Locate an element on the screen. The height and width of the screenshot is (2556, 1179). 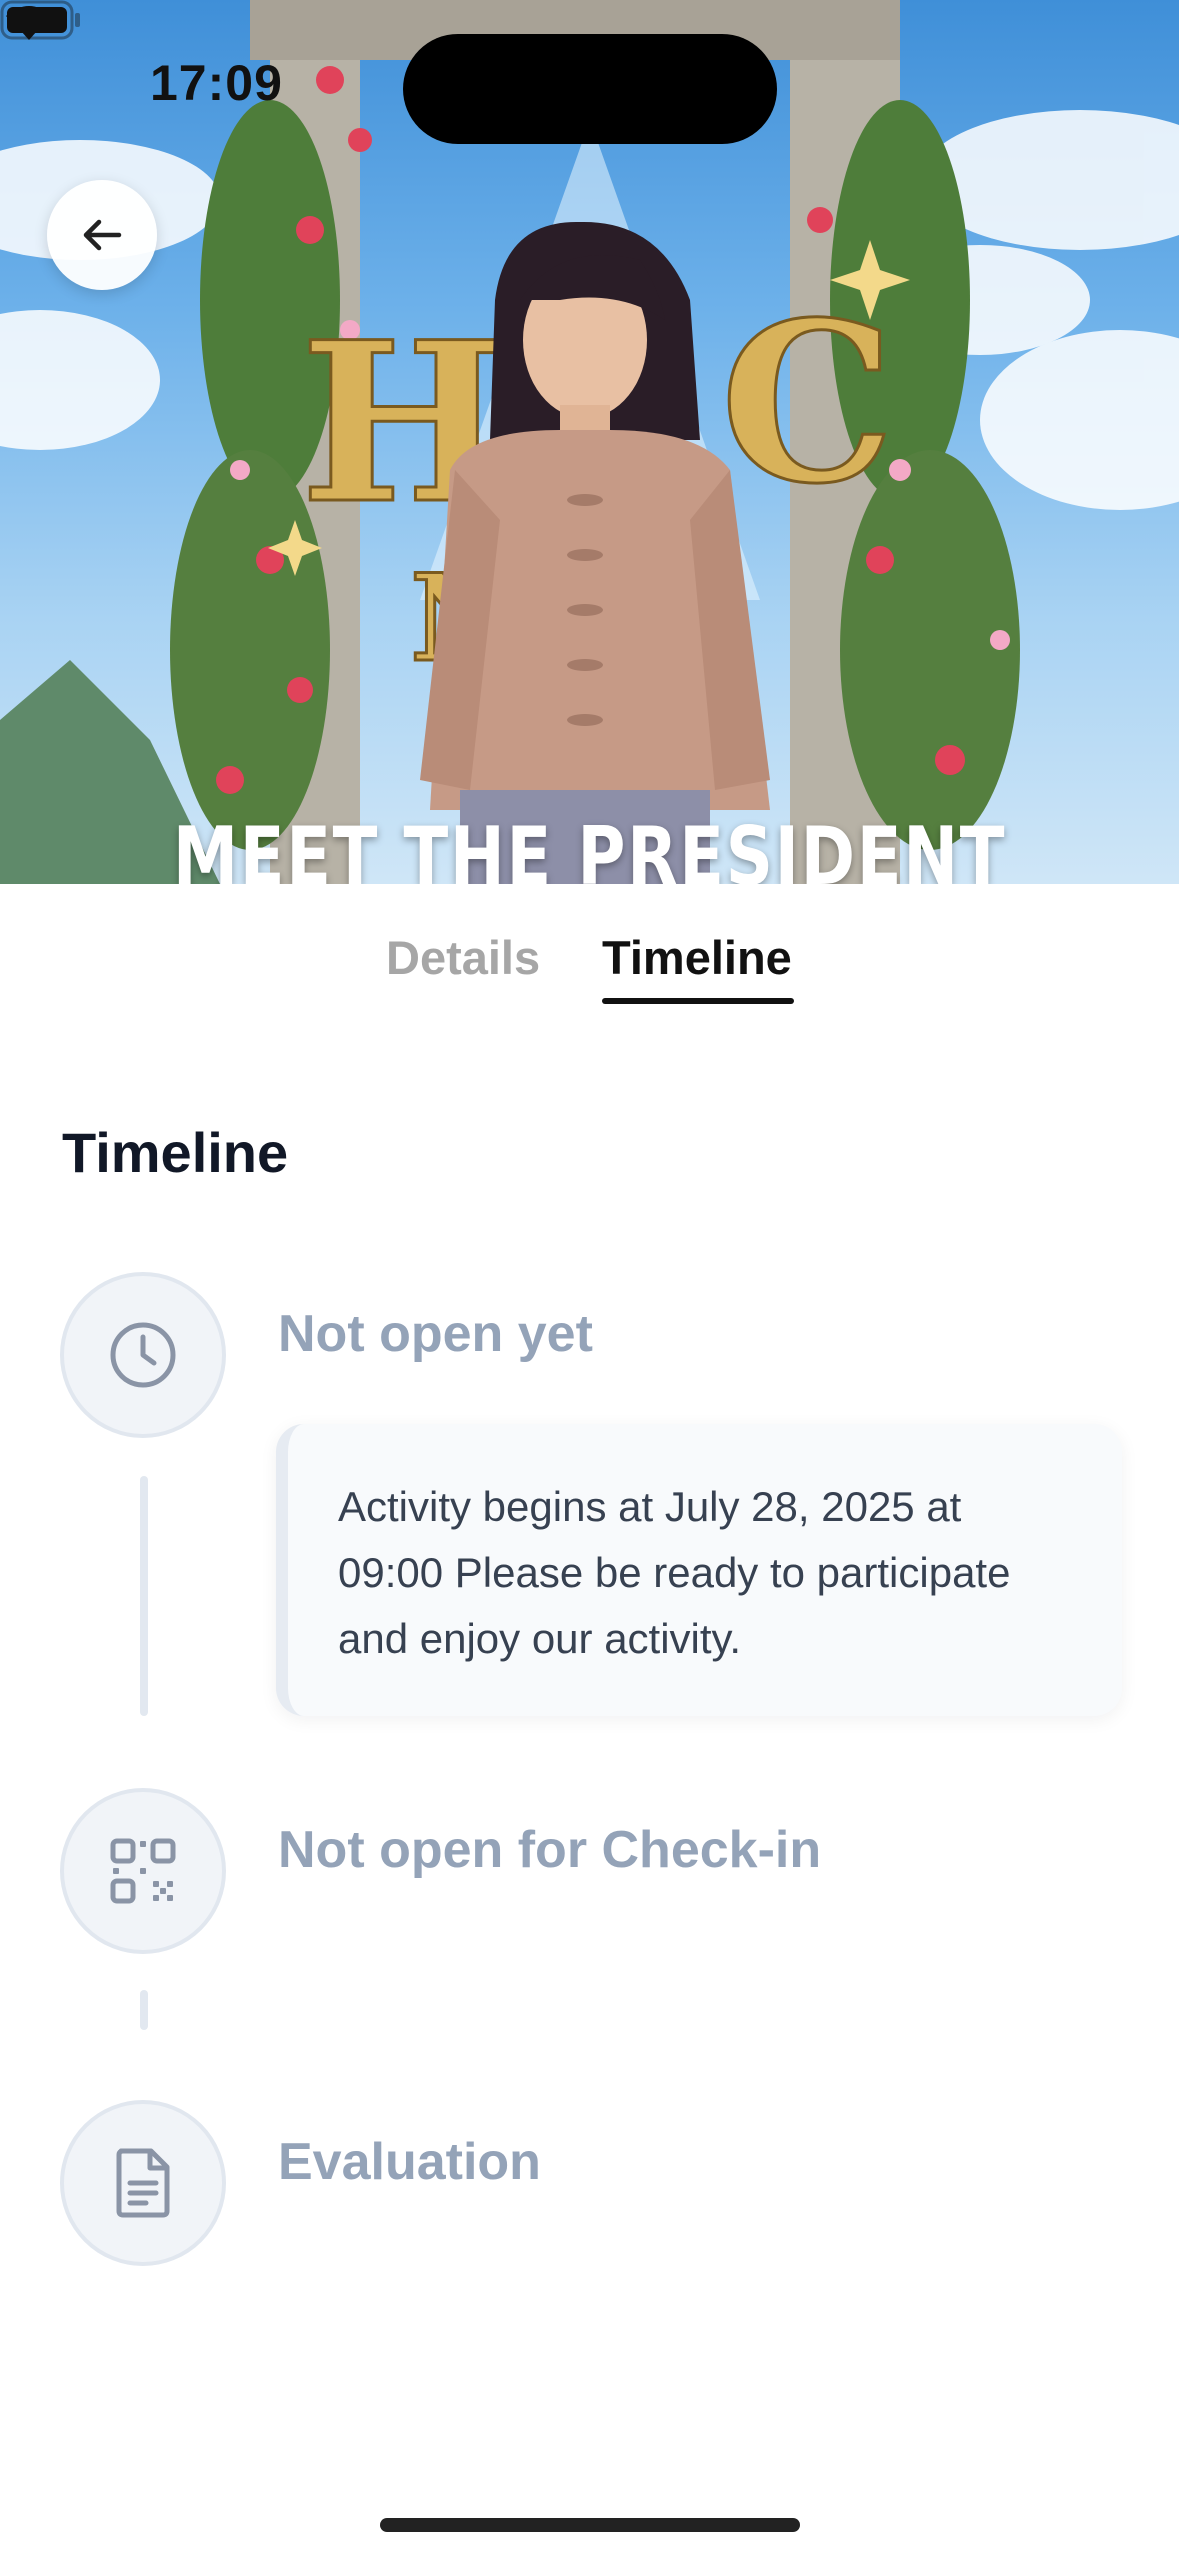
clock-icon is located at coordinates (143, 1355).